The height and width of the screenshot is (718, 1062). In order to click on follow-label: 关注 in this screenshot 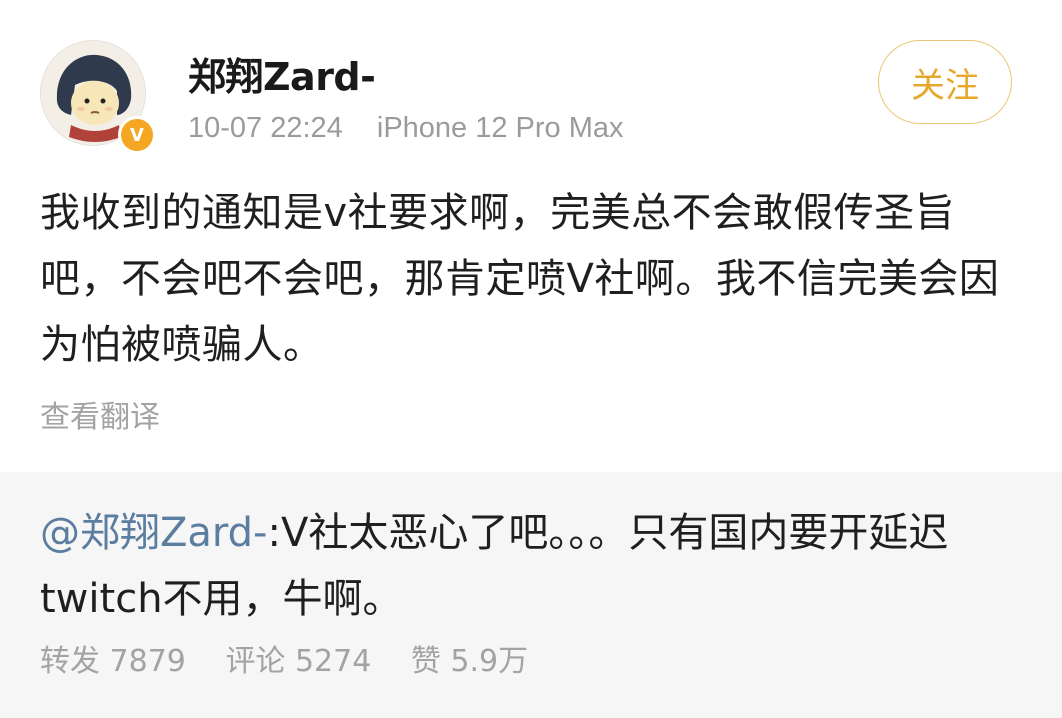, I will do `click(945, 85)`.